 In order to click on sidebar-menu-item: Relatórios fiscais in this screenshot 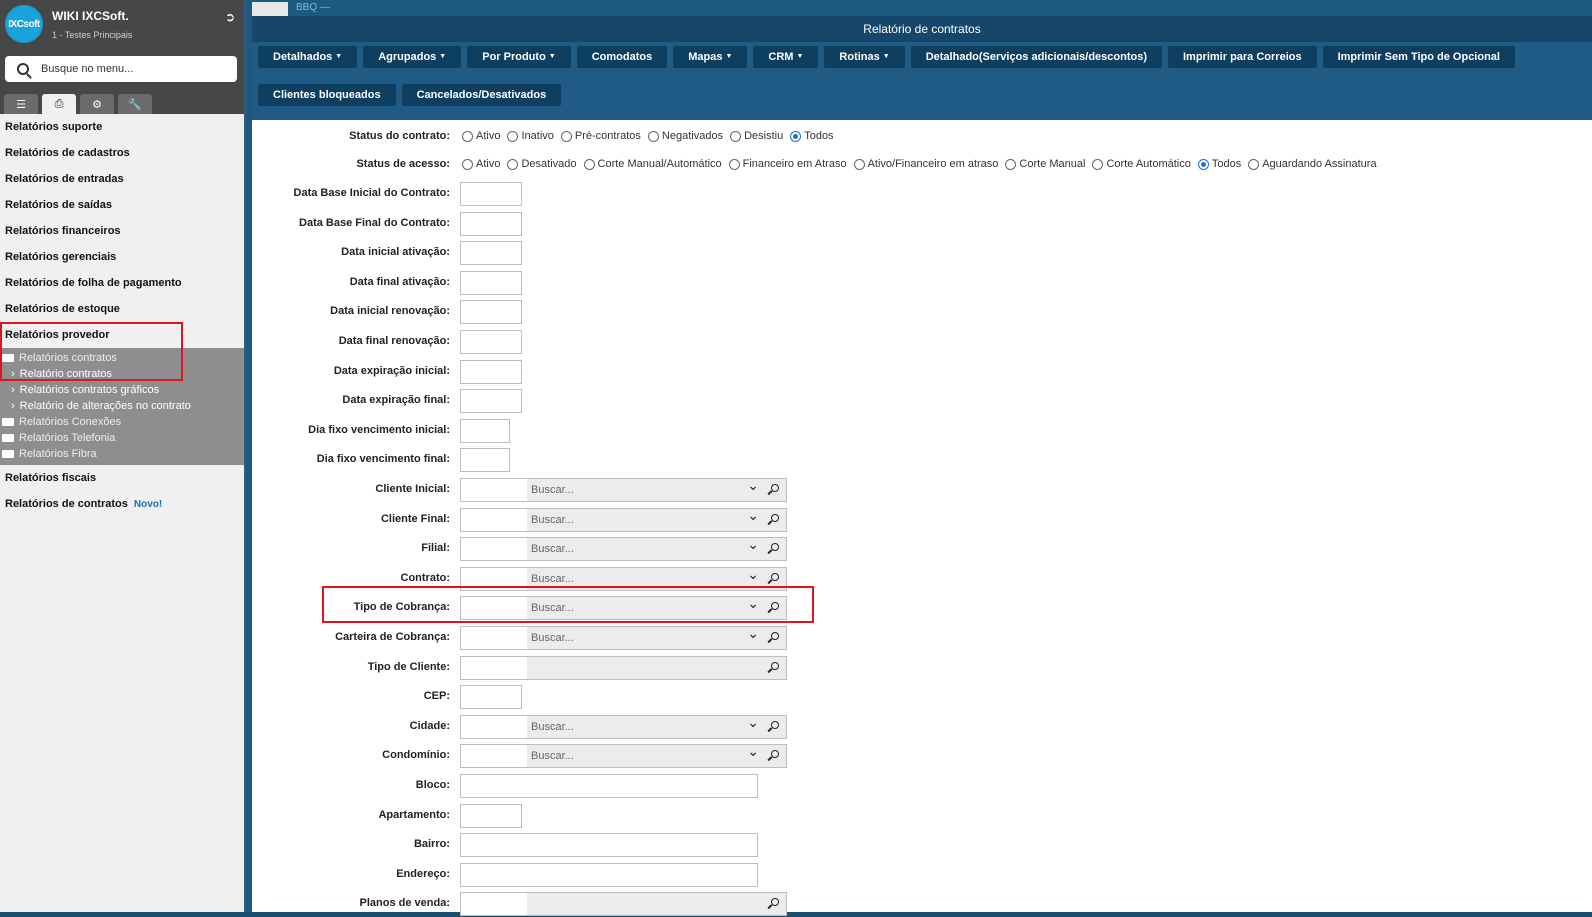, I will do `click(122, 478)`.